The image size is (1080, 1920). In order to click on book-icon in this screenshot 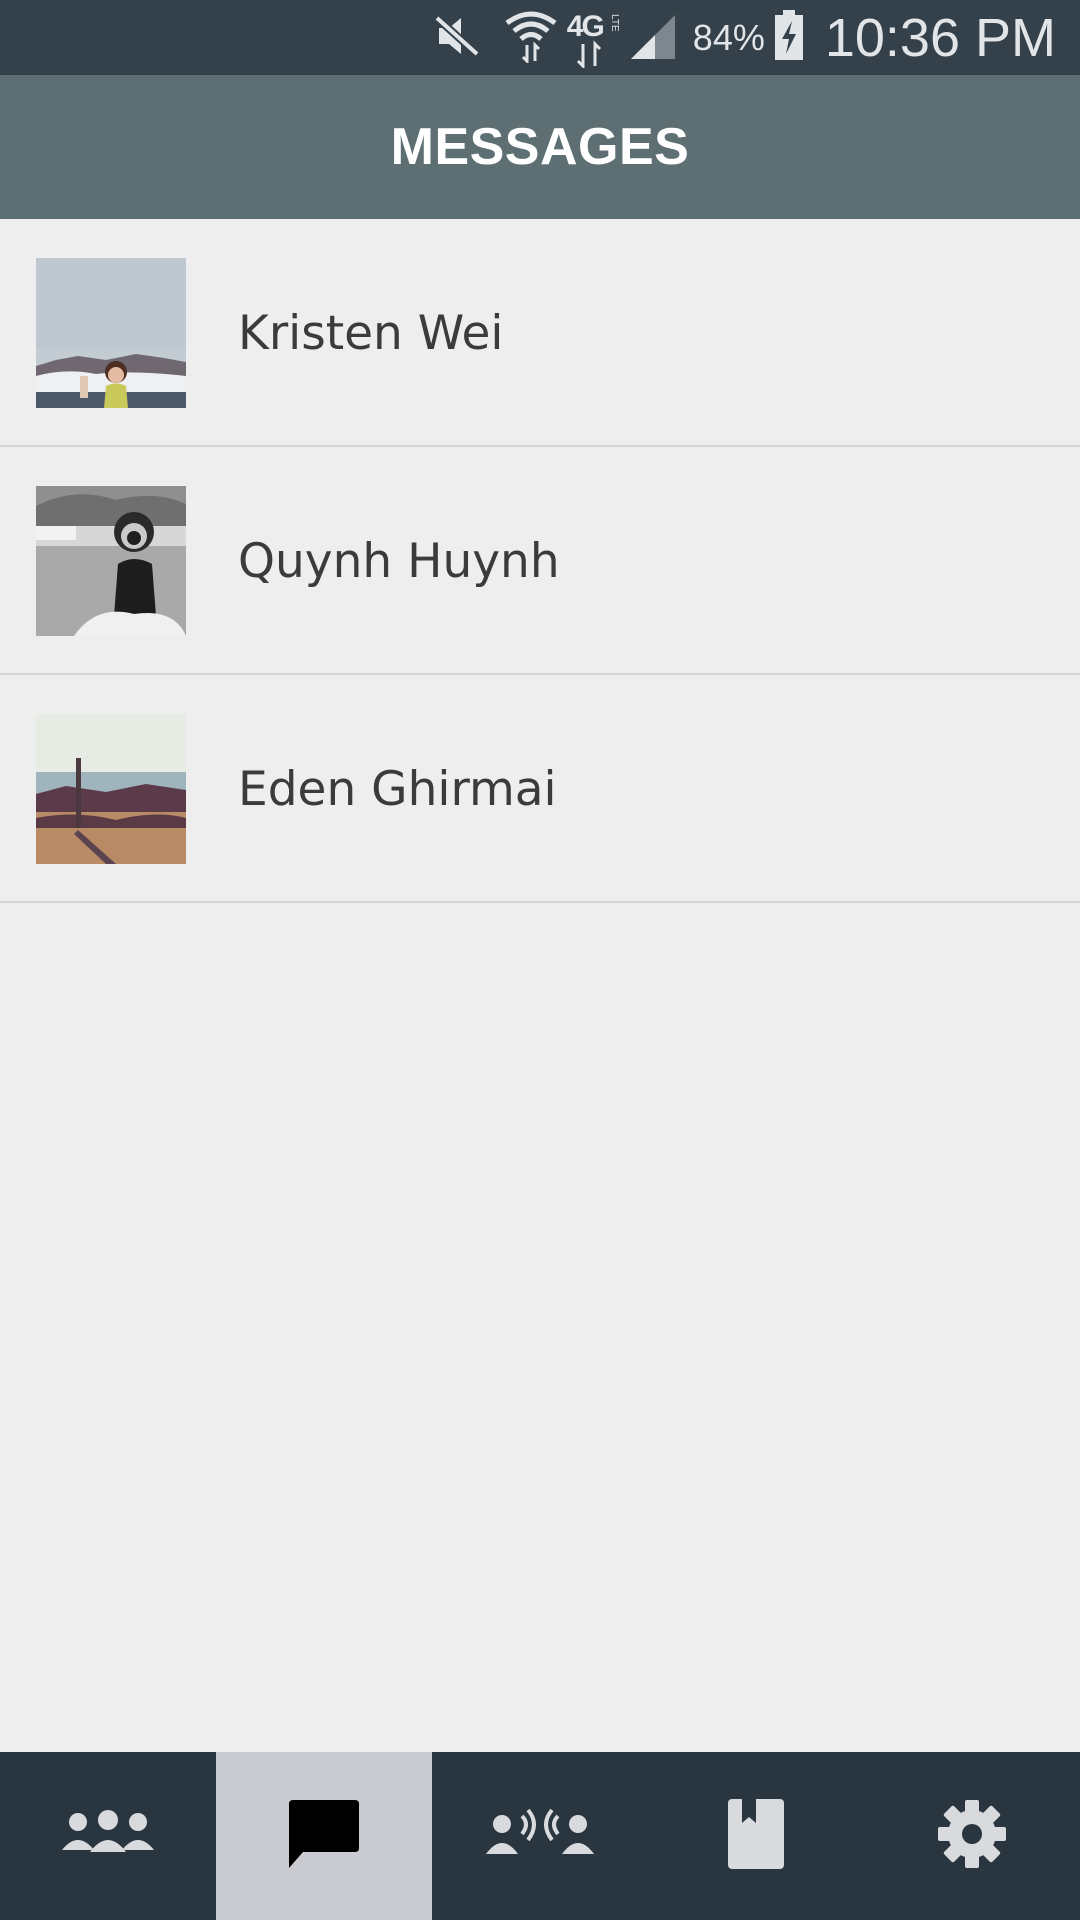, I will do `click(756, 1836)`.